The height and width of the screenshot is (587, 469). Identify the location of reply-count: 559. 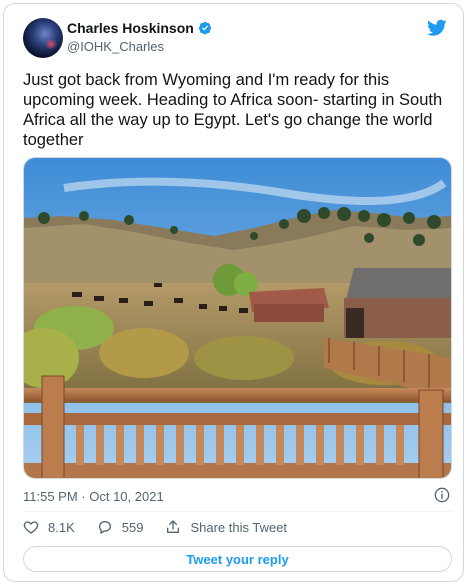
(132, 527).